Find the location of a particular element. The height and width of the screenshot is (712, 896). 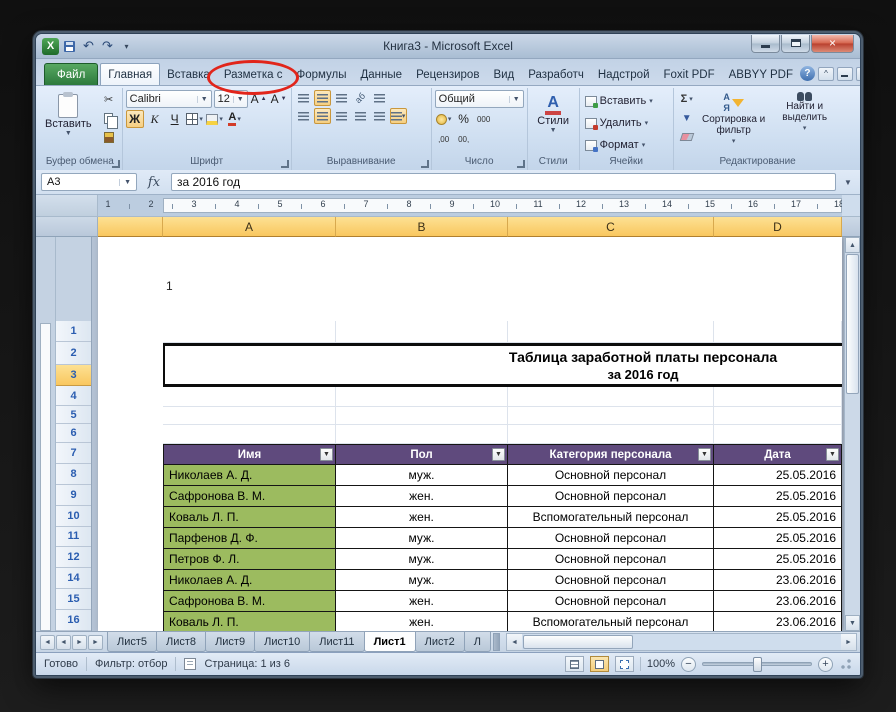

tab-8: Надстрой is located at coordinates (624, 74).